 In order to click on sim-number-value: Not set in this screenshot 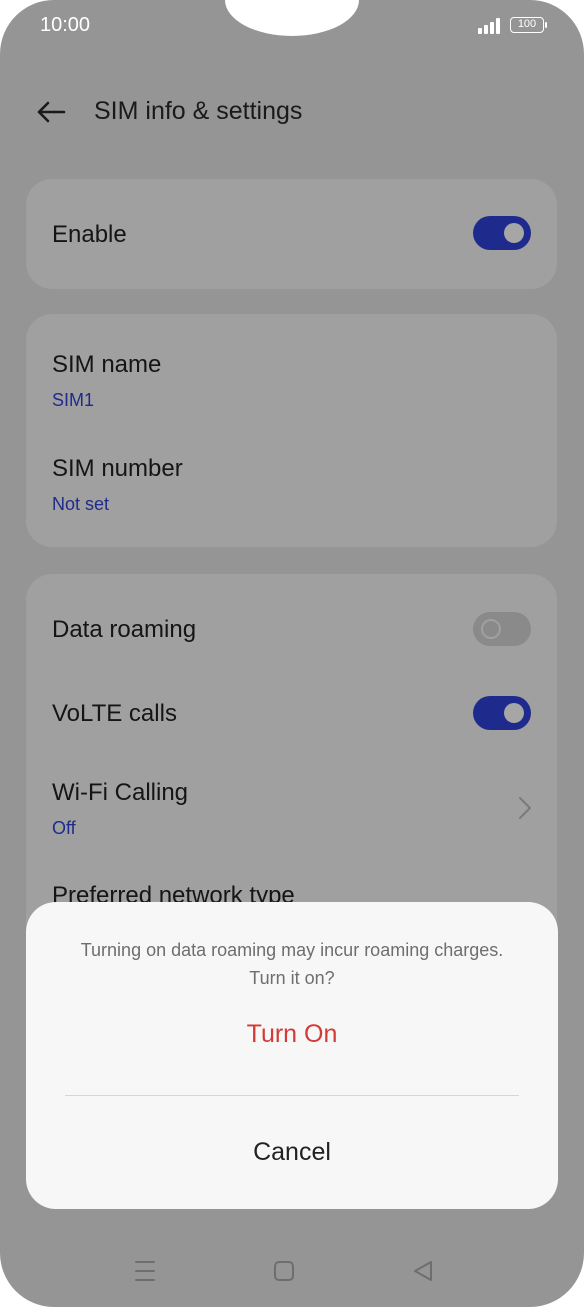, I will do `click(81, 504)`.